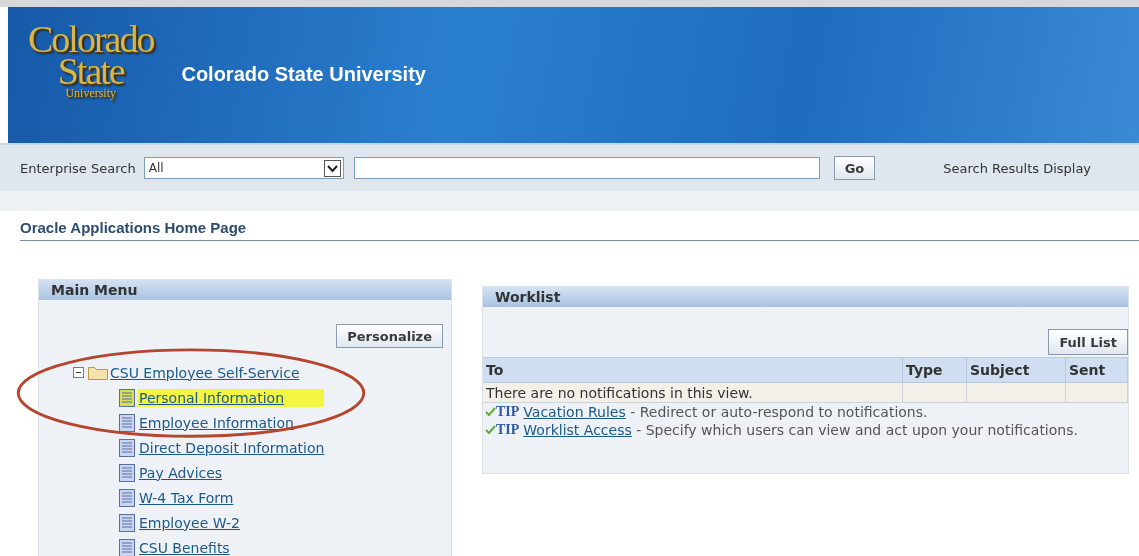 The image size is (1139, 556). Describe the element at coordinates (78, 168) in the screenshot. I see `search-label: Enterprise Search` at that location.